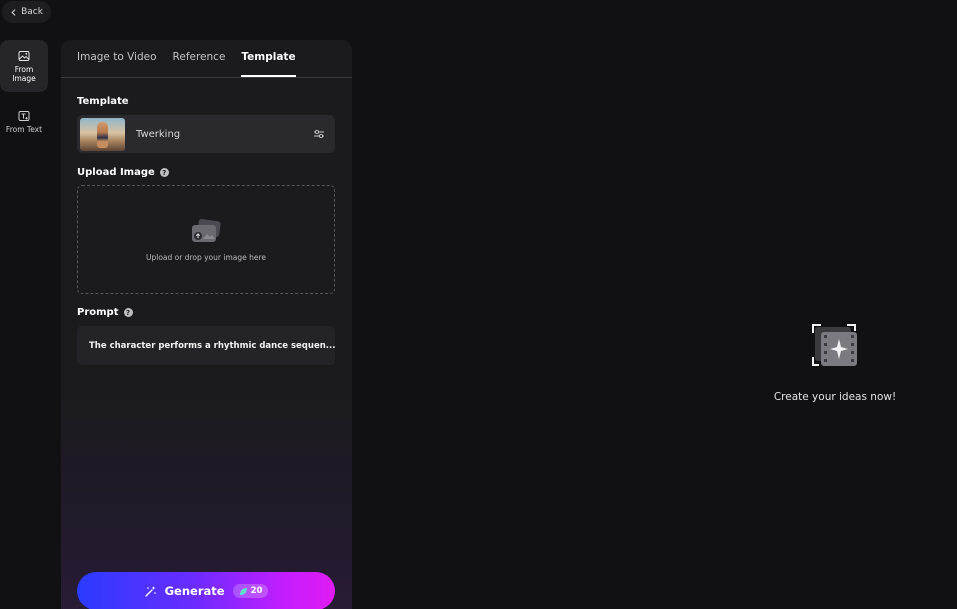 This screenshot has height=609, width=957. What do you see at coordinates (24, 129) in the screenshot?
I see `rail-item-label: From Text` at bounding box center [24, 129].